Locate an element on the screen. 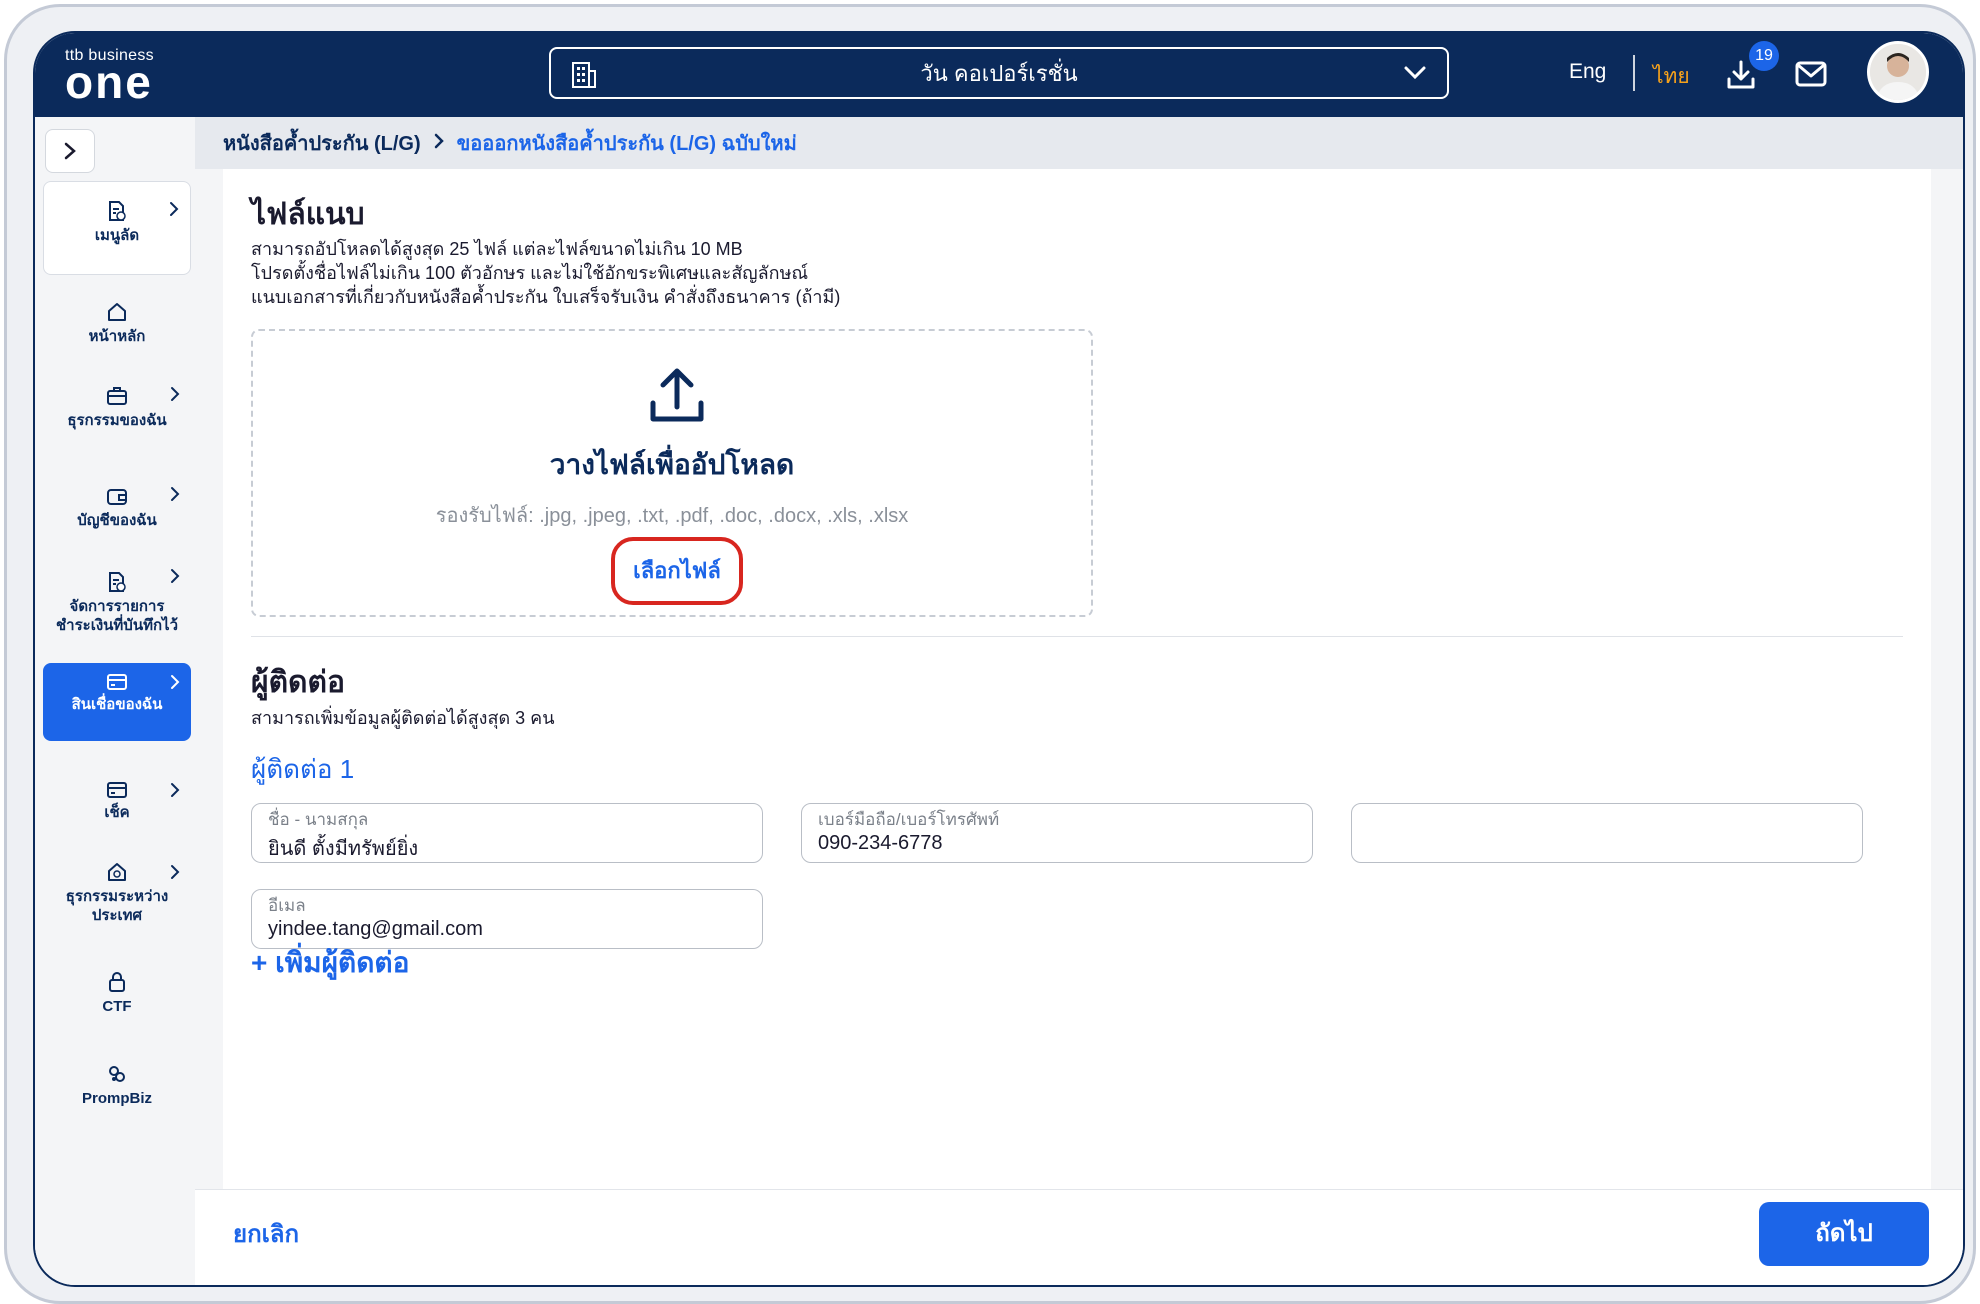  sidebar-item-my-accounts: บัญชีของฉัน is located at coordinates (117, 505).